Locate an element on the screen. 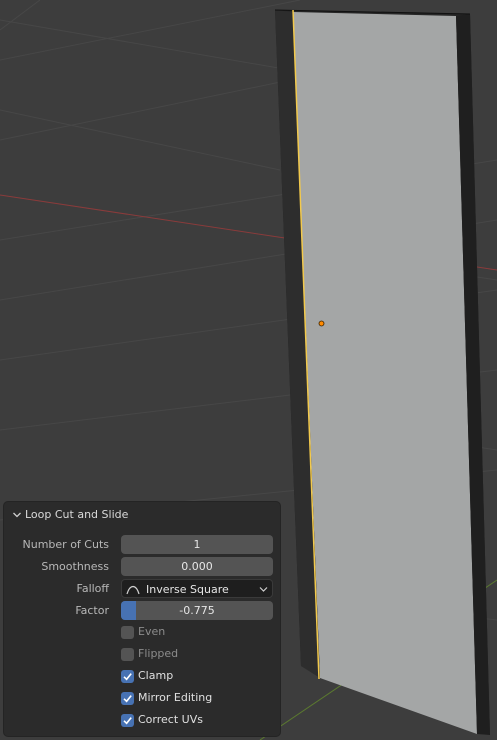  panel-header: Loop Cut and Slide is located at coordinates (142, 515).